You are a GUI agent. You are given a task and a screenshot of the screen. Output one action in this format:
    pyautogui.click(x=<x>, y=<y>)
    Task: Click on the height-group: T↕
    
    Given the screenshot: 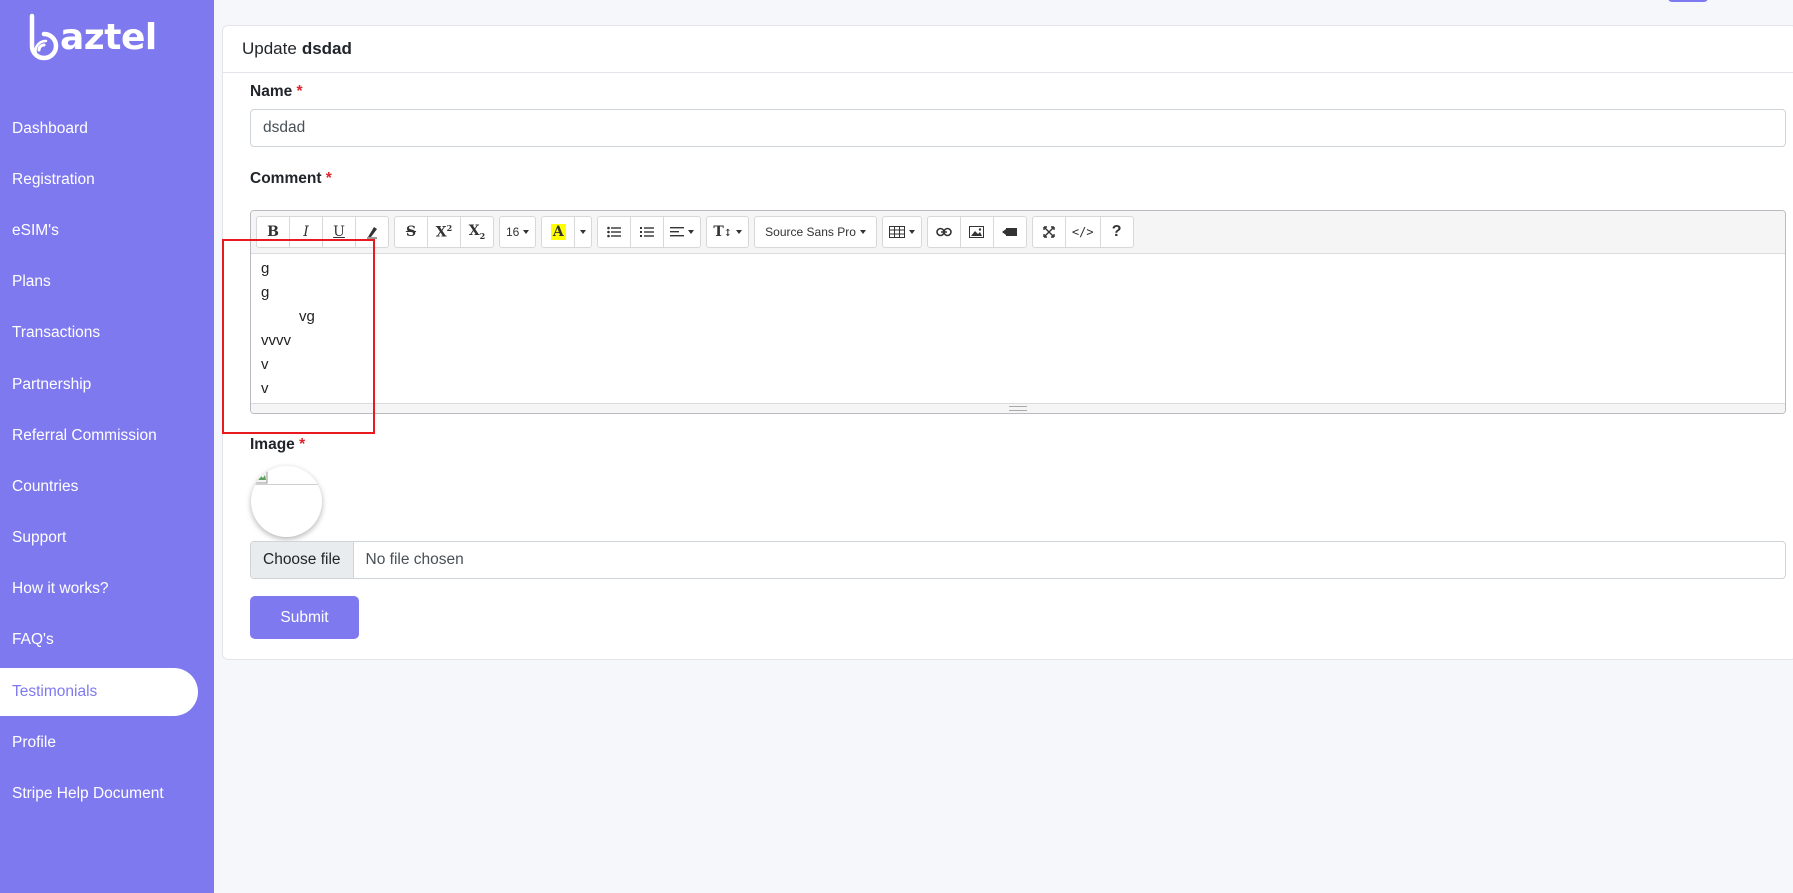 What is the action you would take?
    pyautogui.click(x=728, y=232)
    